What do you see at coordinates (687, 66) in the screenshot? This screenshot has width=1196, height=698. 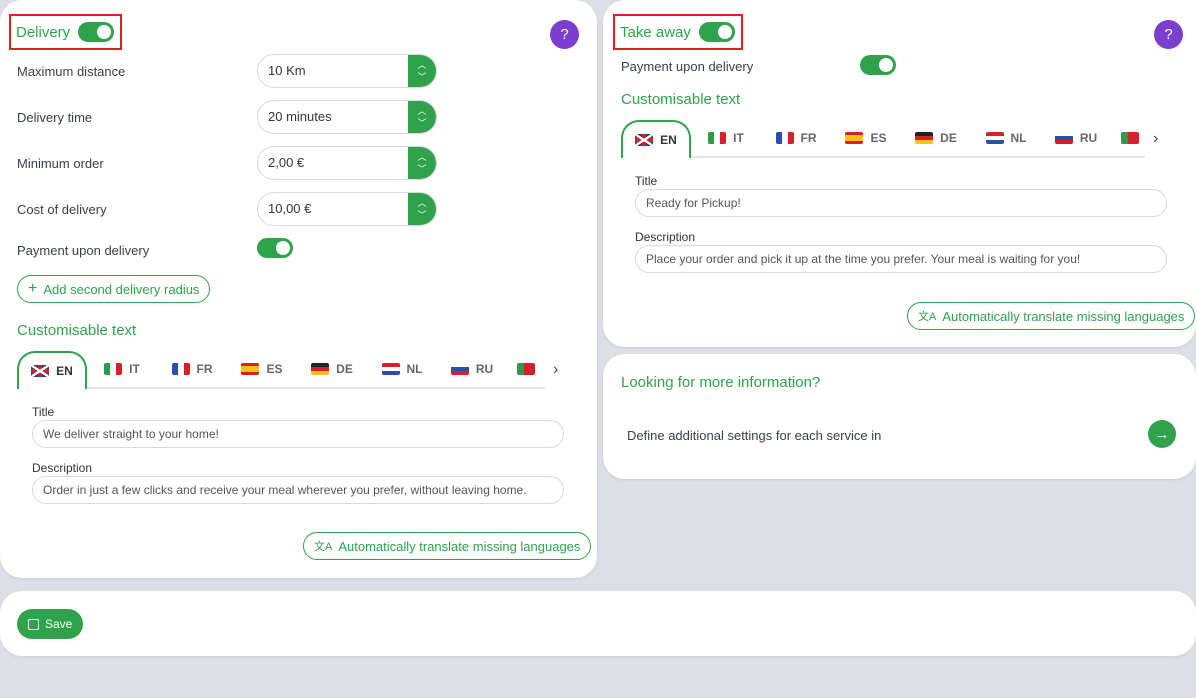 I see `takeaway-payment-label: Payment upon delivery` at bounding box center [687, 66].